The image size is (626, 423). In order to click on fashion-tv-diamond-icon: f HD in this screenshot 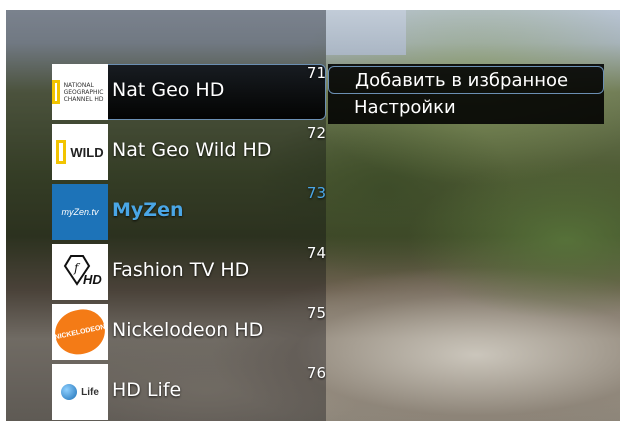, I will do `click(82, 271)`.